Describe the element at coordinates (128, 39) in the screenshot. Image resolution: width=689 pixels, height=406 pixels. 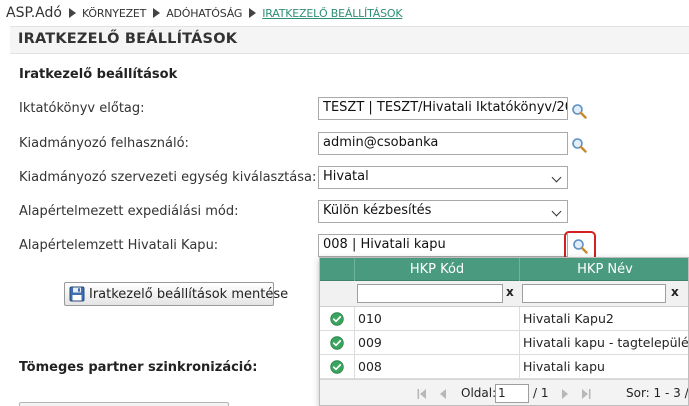
I see `page-title: IRATKEZELŐ BEÁLLÍTÁSOK` at that location.